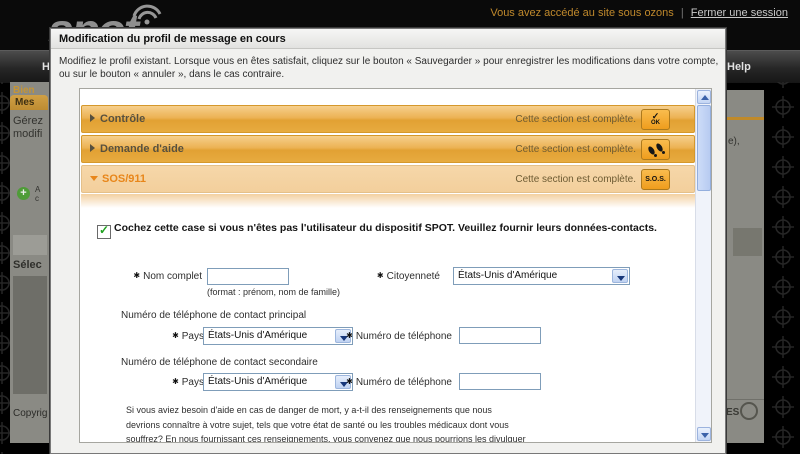 The width and height of the screenshot is (800, 454). I want to click on arrow-down-icon, so click(705, 435).